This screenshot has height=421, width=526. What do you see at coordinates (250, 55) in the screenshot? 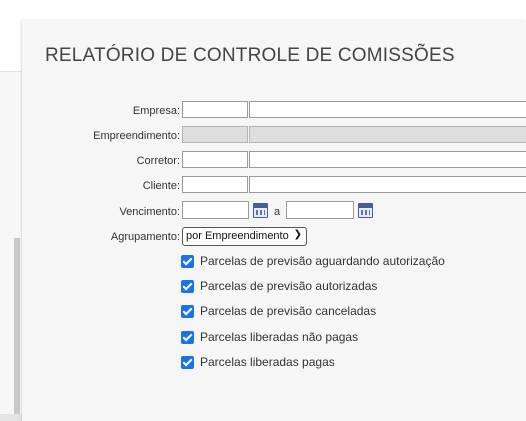
I see `page-title: RELATÓRIO DE CONTROLE DE COMISSÕES` at bounding box center [250, 55].